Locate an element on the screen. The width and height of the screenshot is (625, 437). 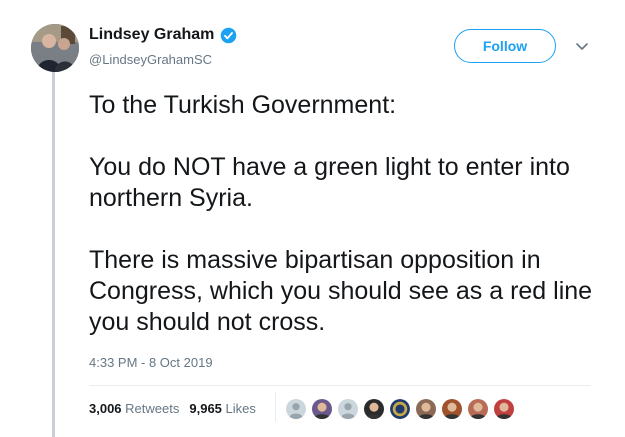
likes-count: 9,965 is located at coordinates (205, 408).